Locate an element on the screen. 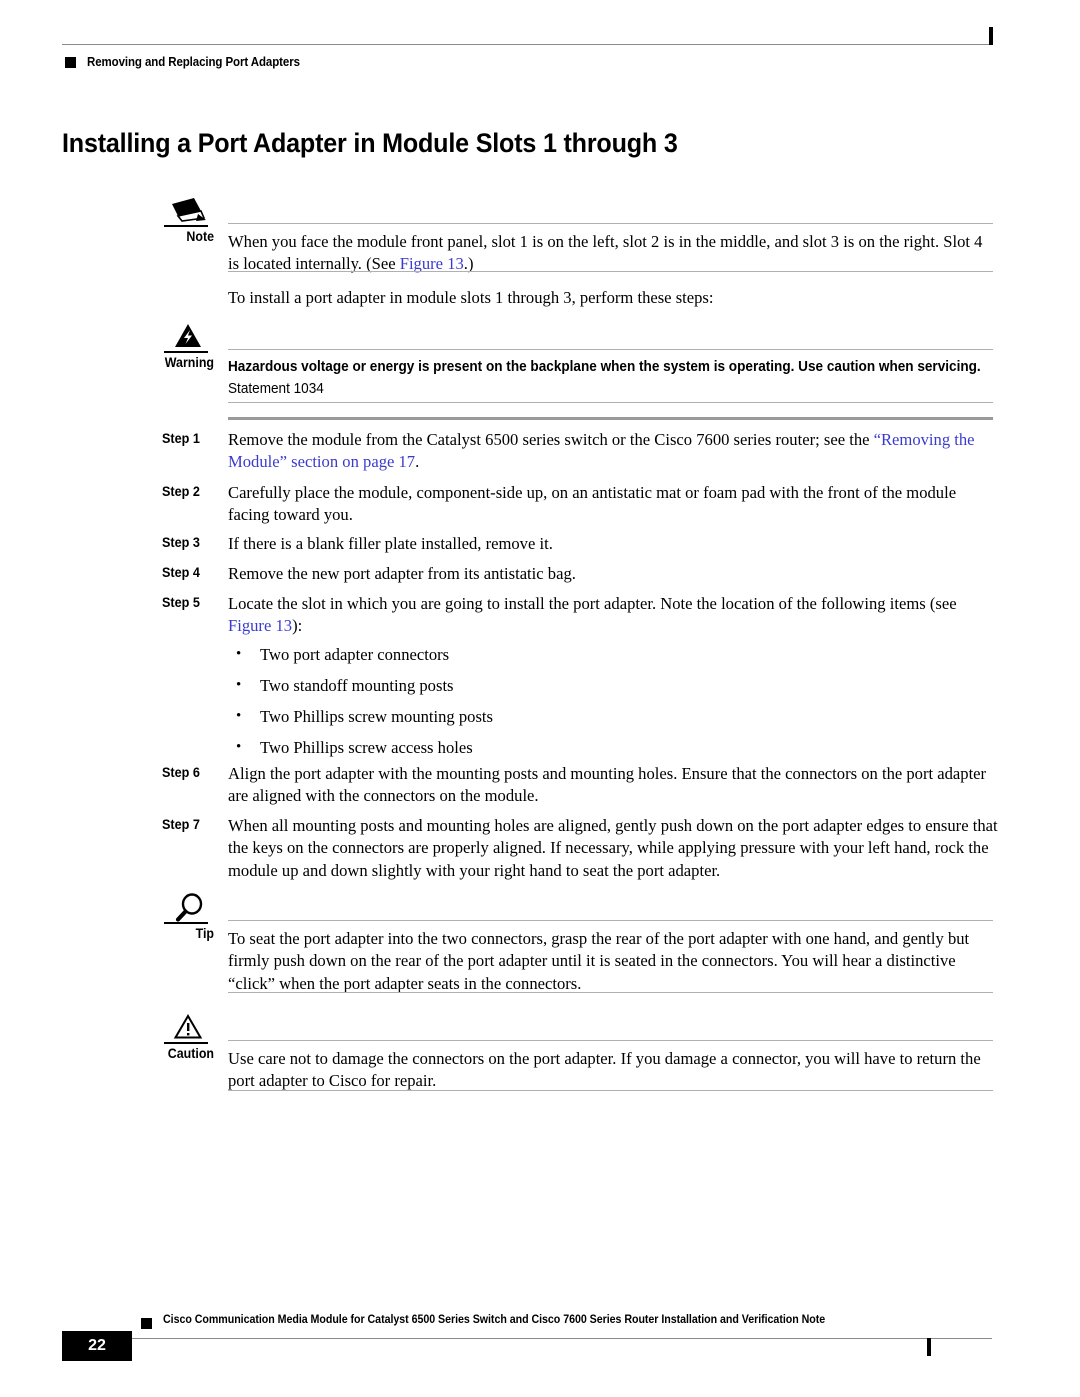 The height and width of the screenshot is (1397, 1080). step-text-part2: ): is located at coordinates (297, 626).